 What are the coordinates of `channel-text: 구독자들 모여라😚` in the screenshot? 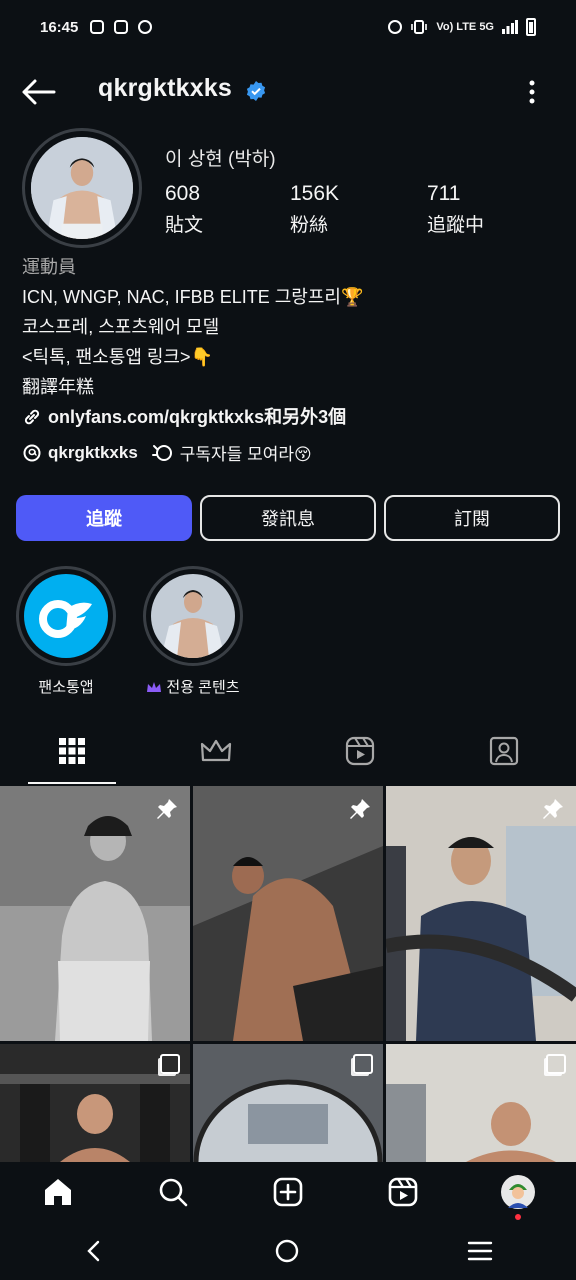 It's located at (245, 454).